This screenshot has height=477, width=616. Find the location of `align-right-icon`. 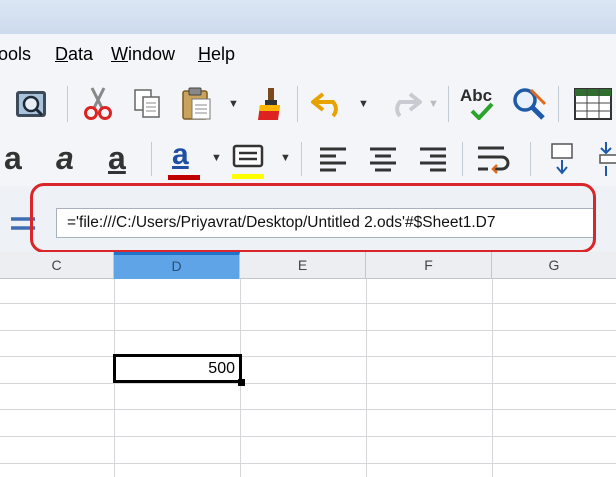

align-right-icon is located at coordinates (433, 161).